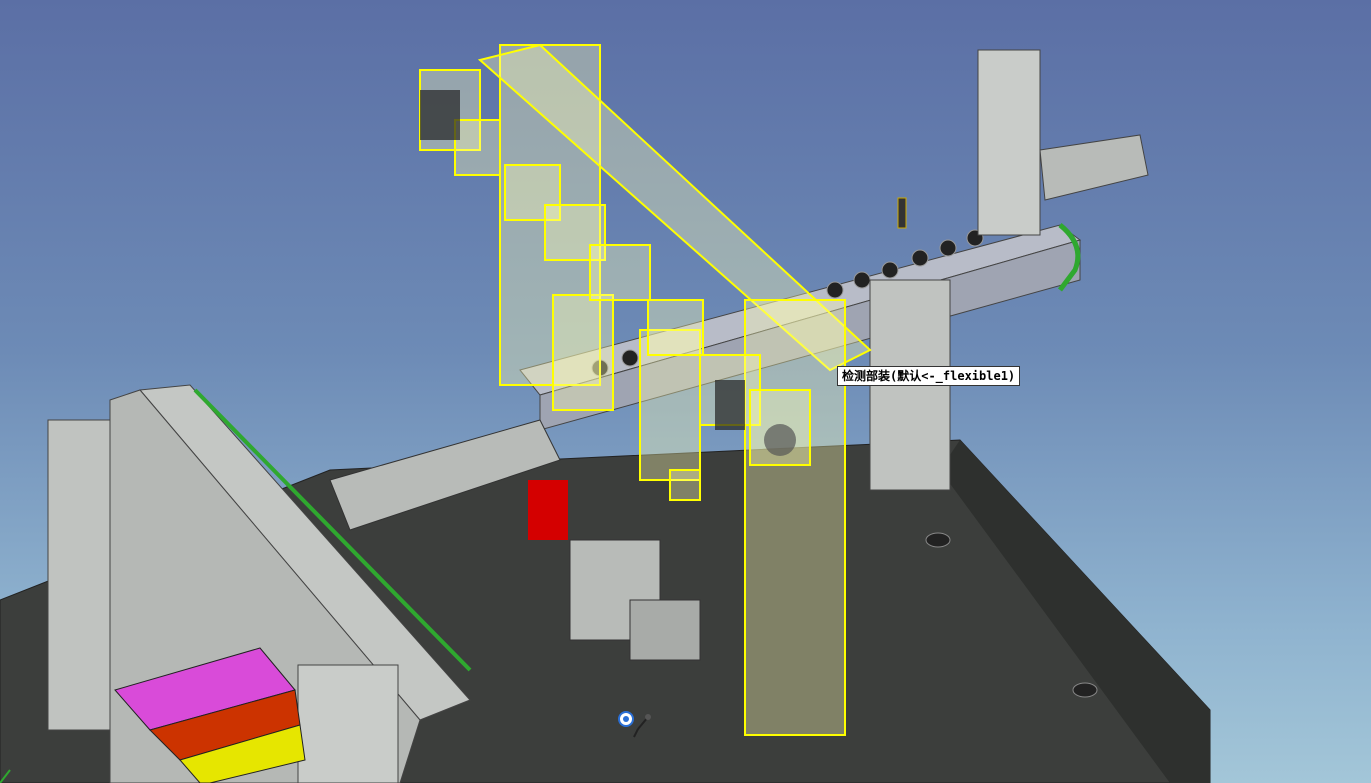 The image size is (1371, 783). Describe the element at coordinates (929, 376) in the screenshot. I see `hover-tooltip: 检测部装(默认<-_flexible1)` at that location.